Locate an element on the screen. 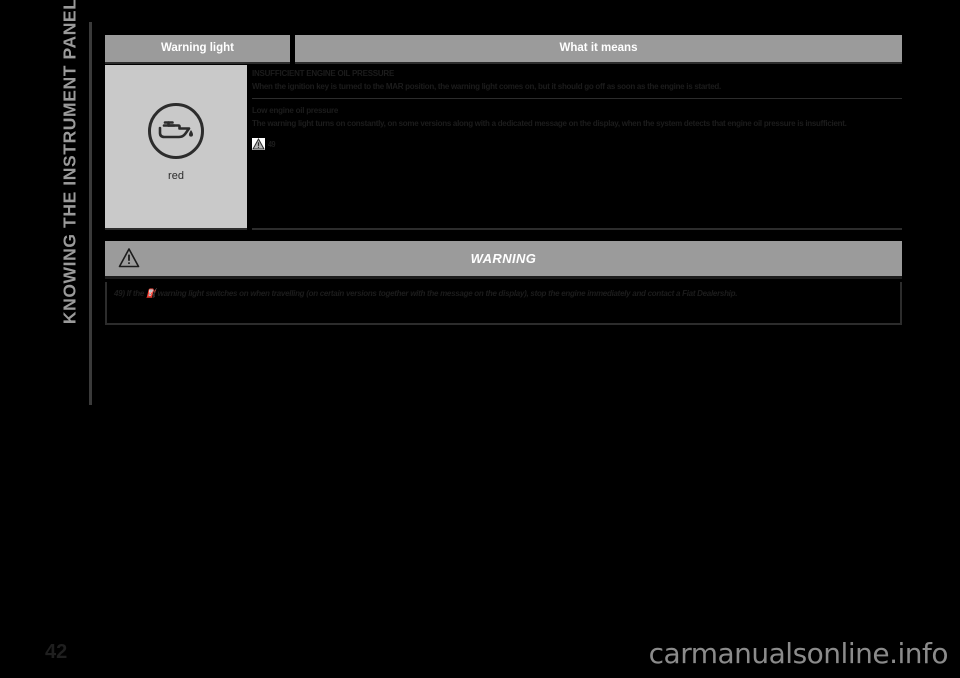 This screenshot has height=678, width=960. footnote-reference: 49 is located at coordinates (577, 144).